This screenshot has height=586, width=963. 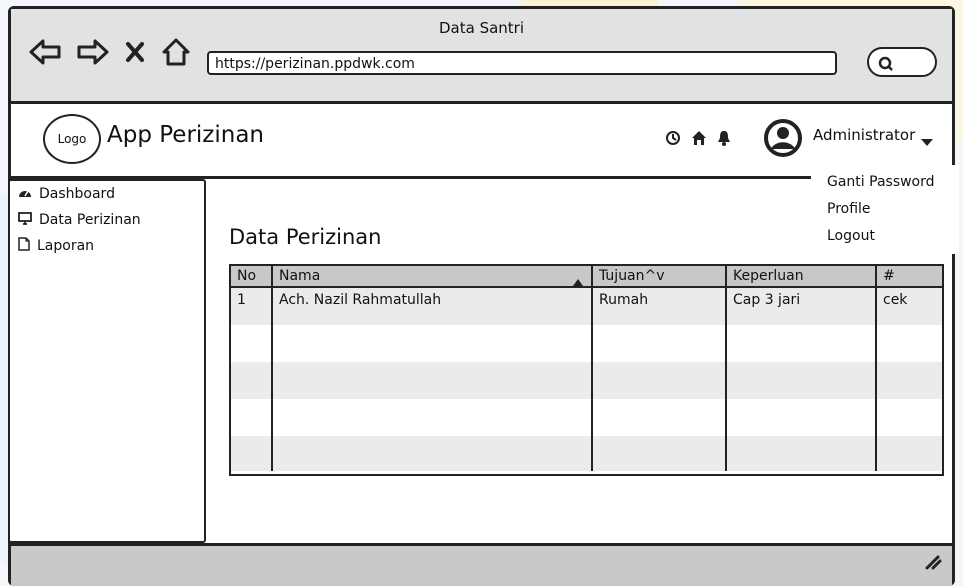 I want to click on column-header-no: No, so click(x=252, y=276).